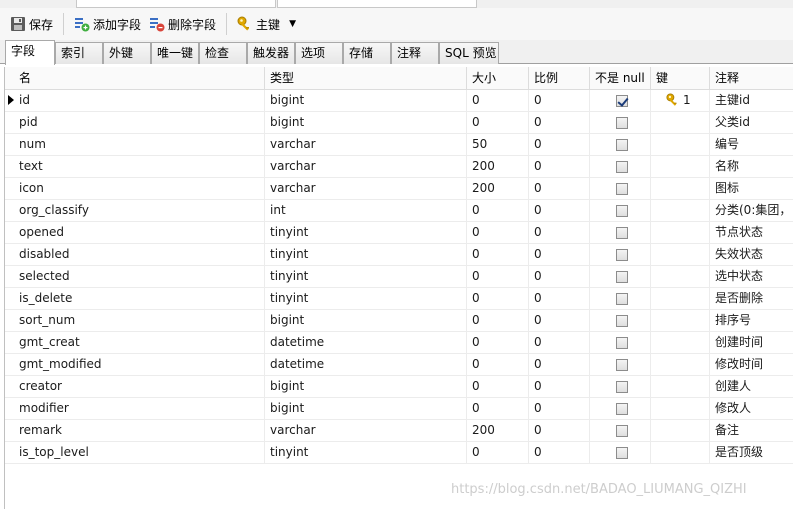 Image resolution: width=793 pixels, height=509 pixels. What do you see at coordinates (140, 254) in the screenshot?
I see `field-name-cell: disabled` at bounding box center [140, 254].